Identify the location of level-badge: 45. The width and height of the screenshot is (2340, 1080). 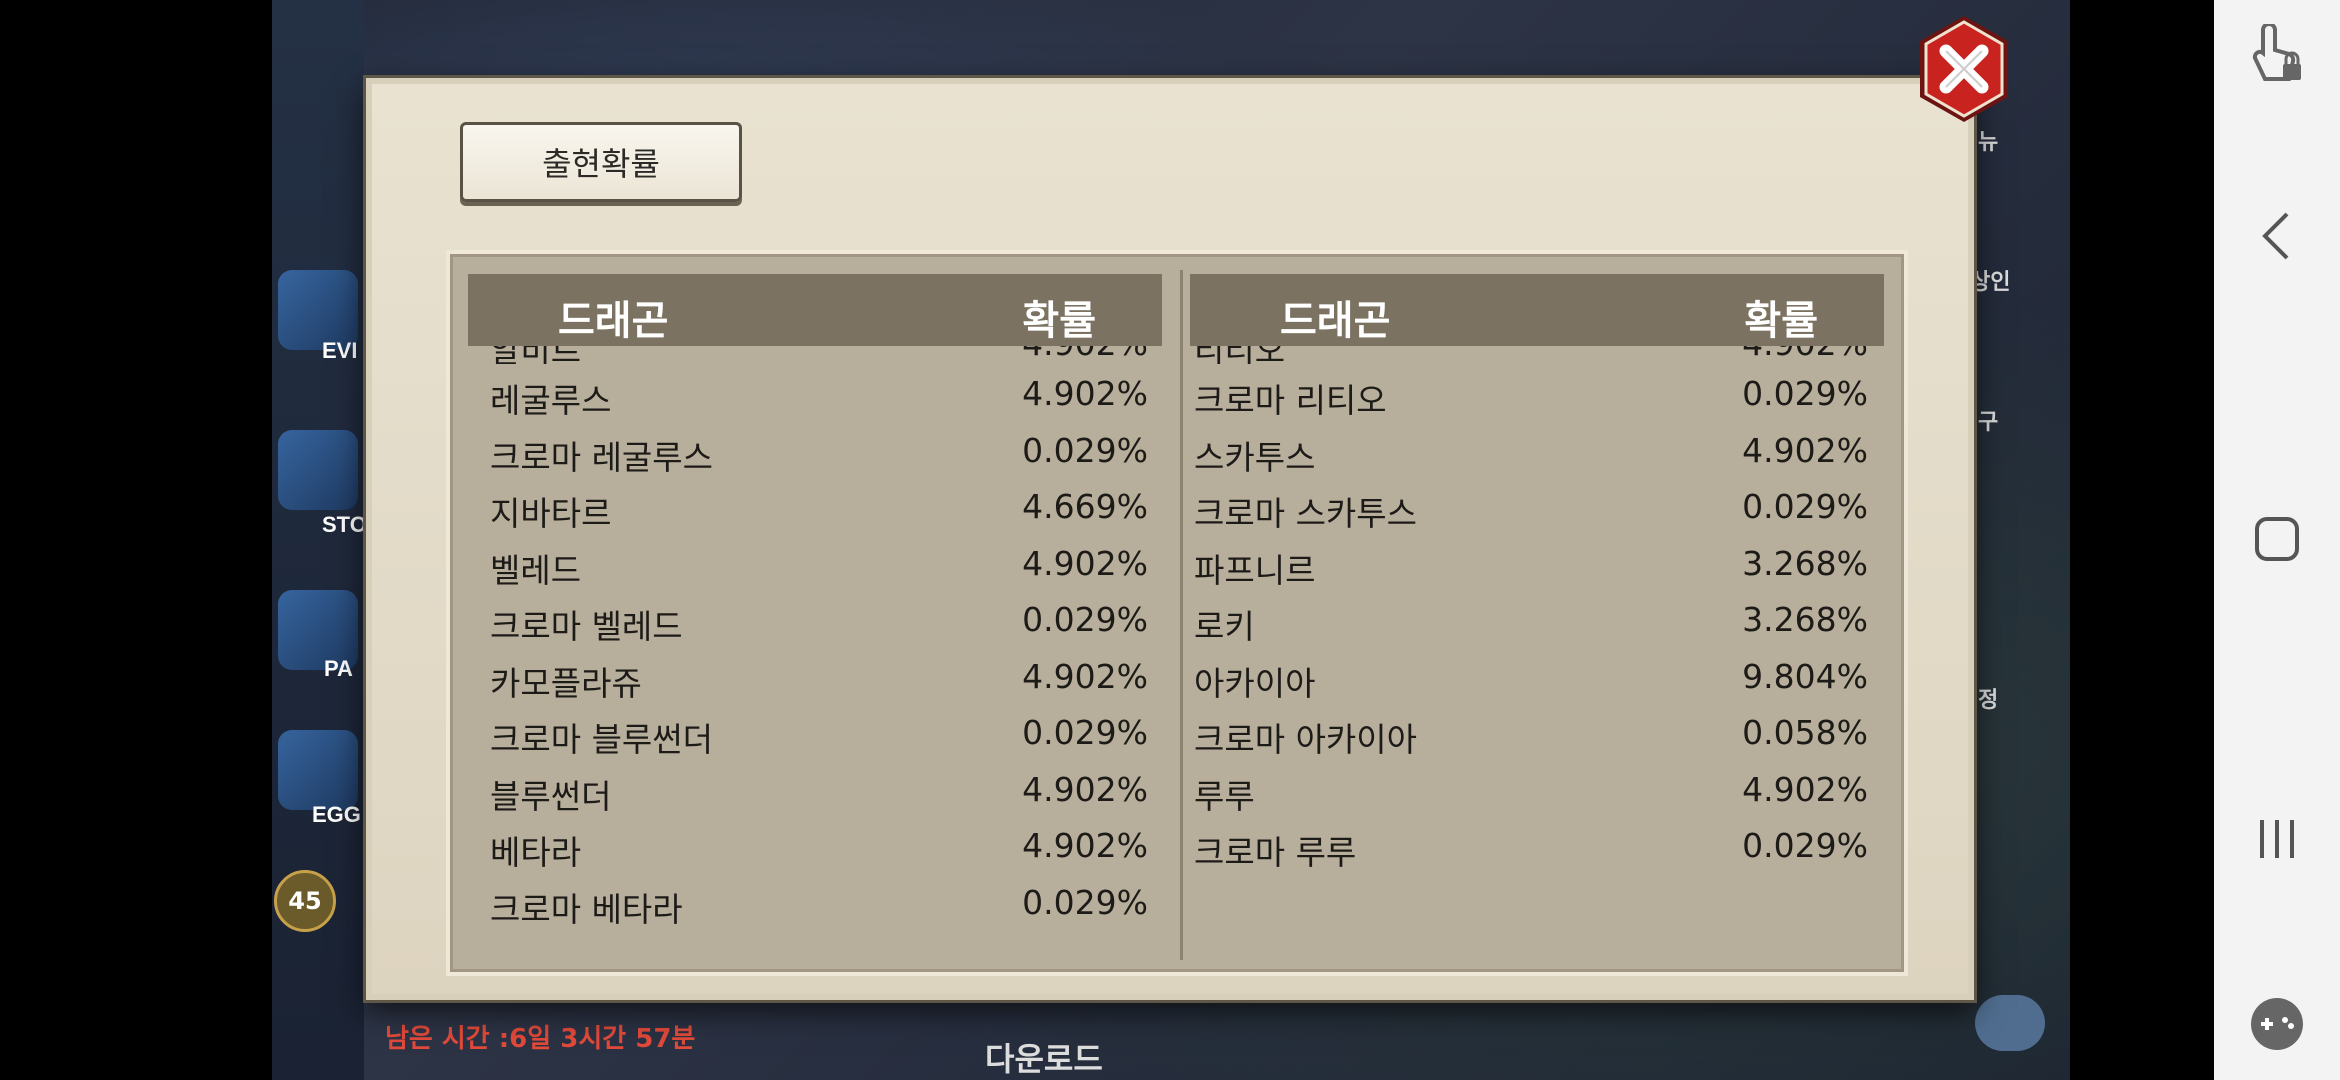
(305, 901).